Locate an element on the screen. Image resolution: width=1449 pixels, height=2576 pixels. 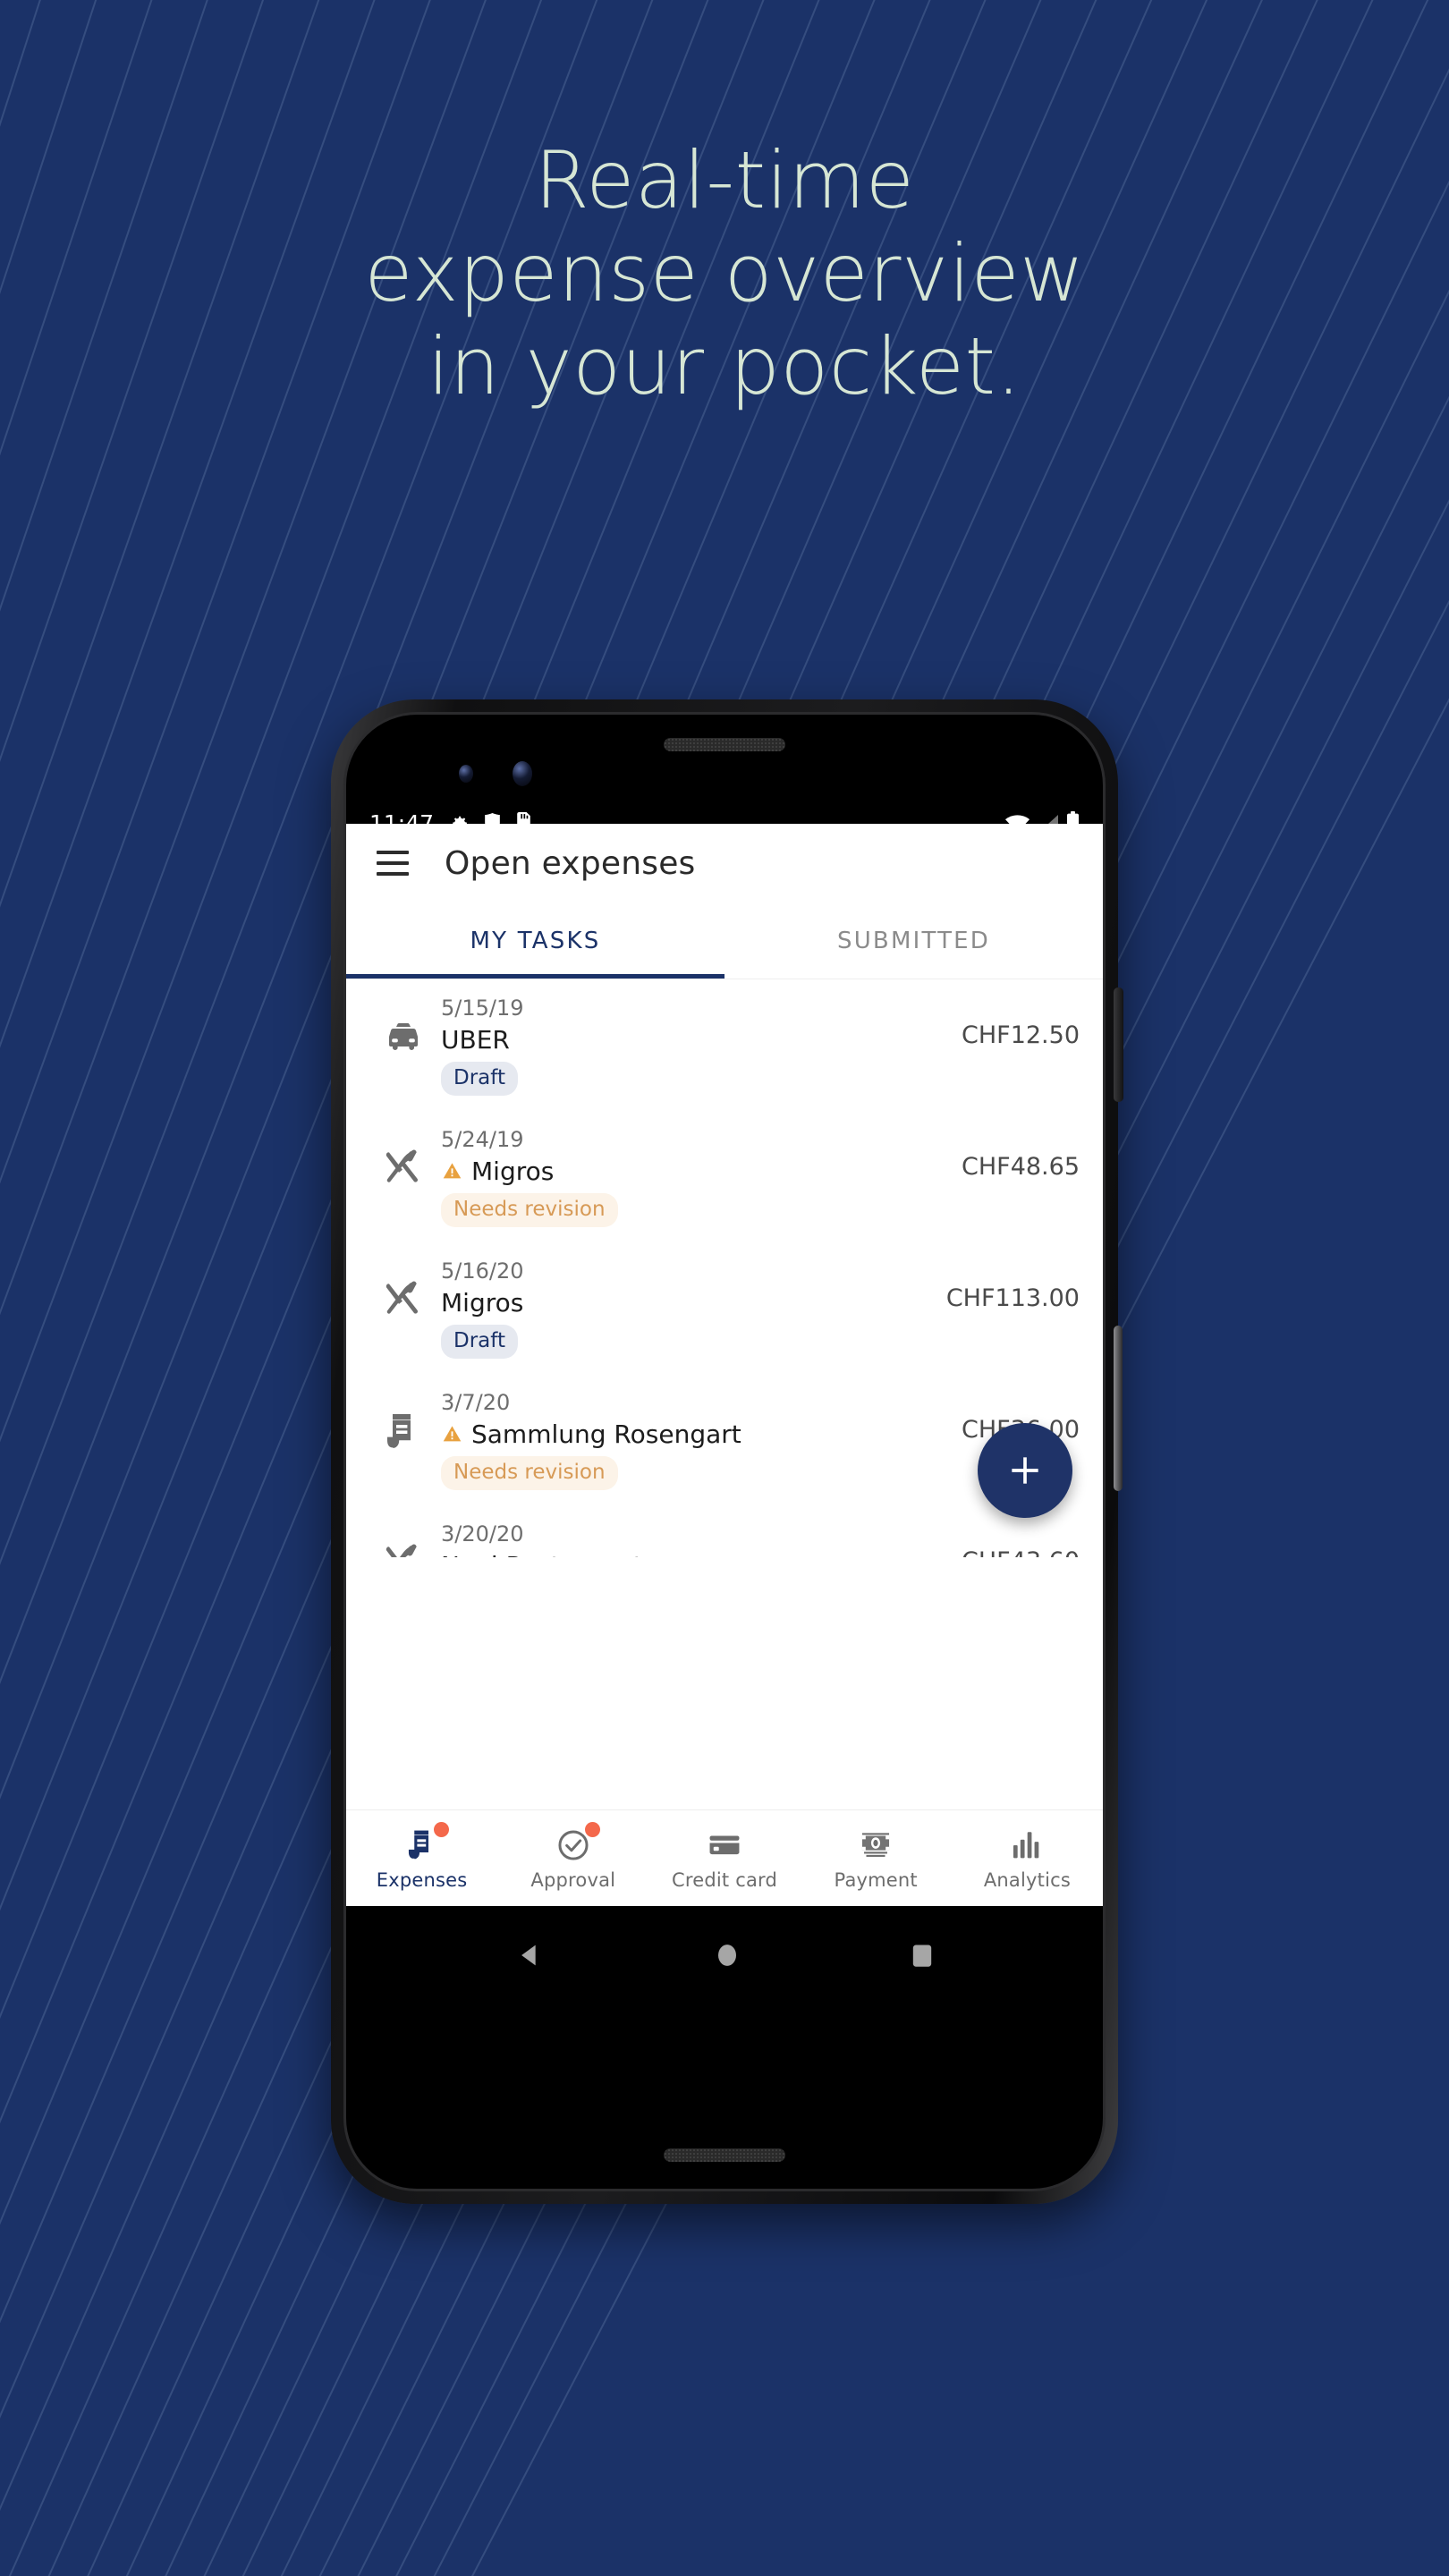
taxi-icon is located at coordinates (403, 1027).